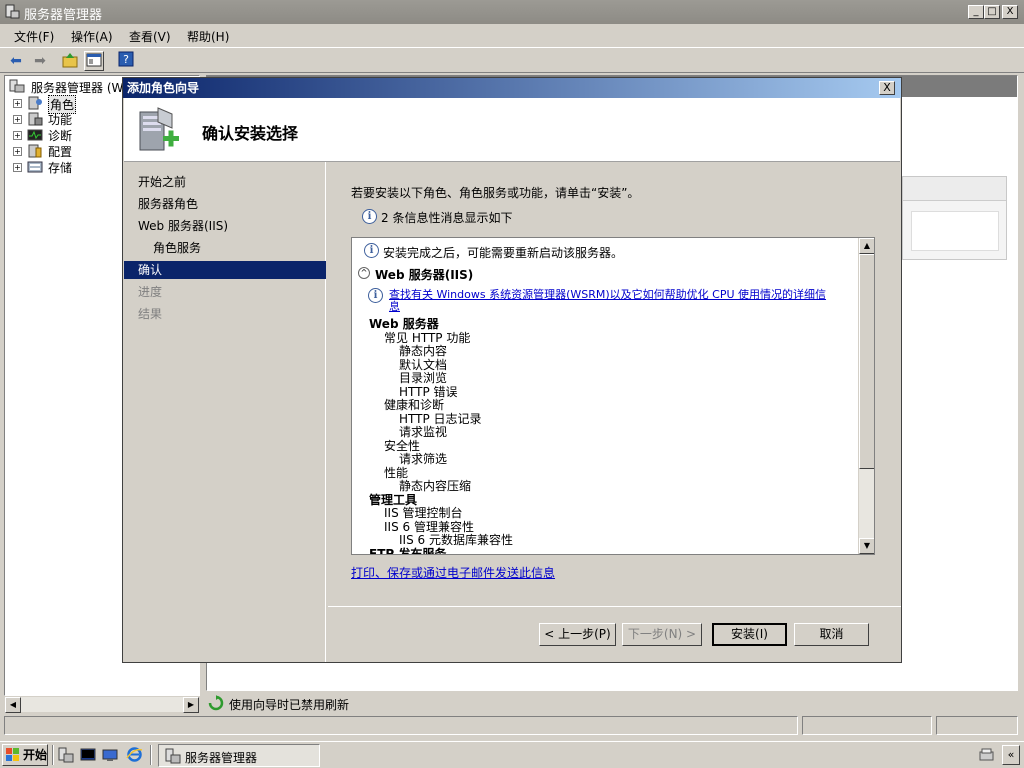 Image resolution: width=1024 pixels, height=768 pixels. What do you see at coordinates (495, 193) in the screenshot?
I see `instruction-text: 若要安装以下角色、角色服务或功能，请单击“安装”。` at bounding box center [495, 193].